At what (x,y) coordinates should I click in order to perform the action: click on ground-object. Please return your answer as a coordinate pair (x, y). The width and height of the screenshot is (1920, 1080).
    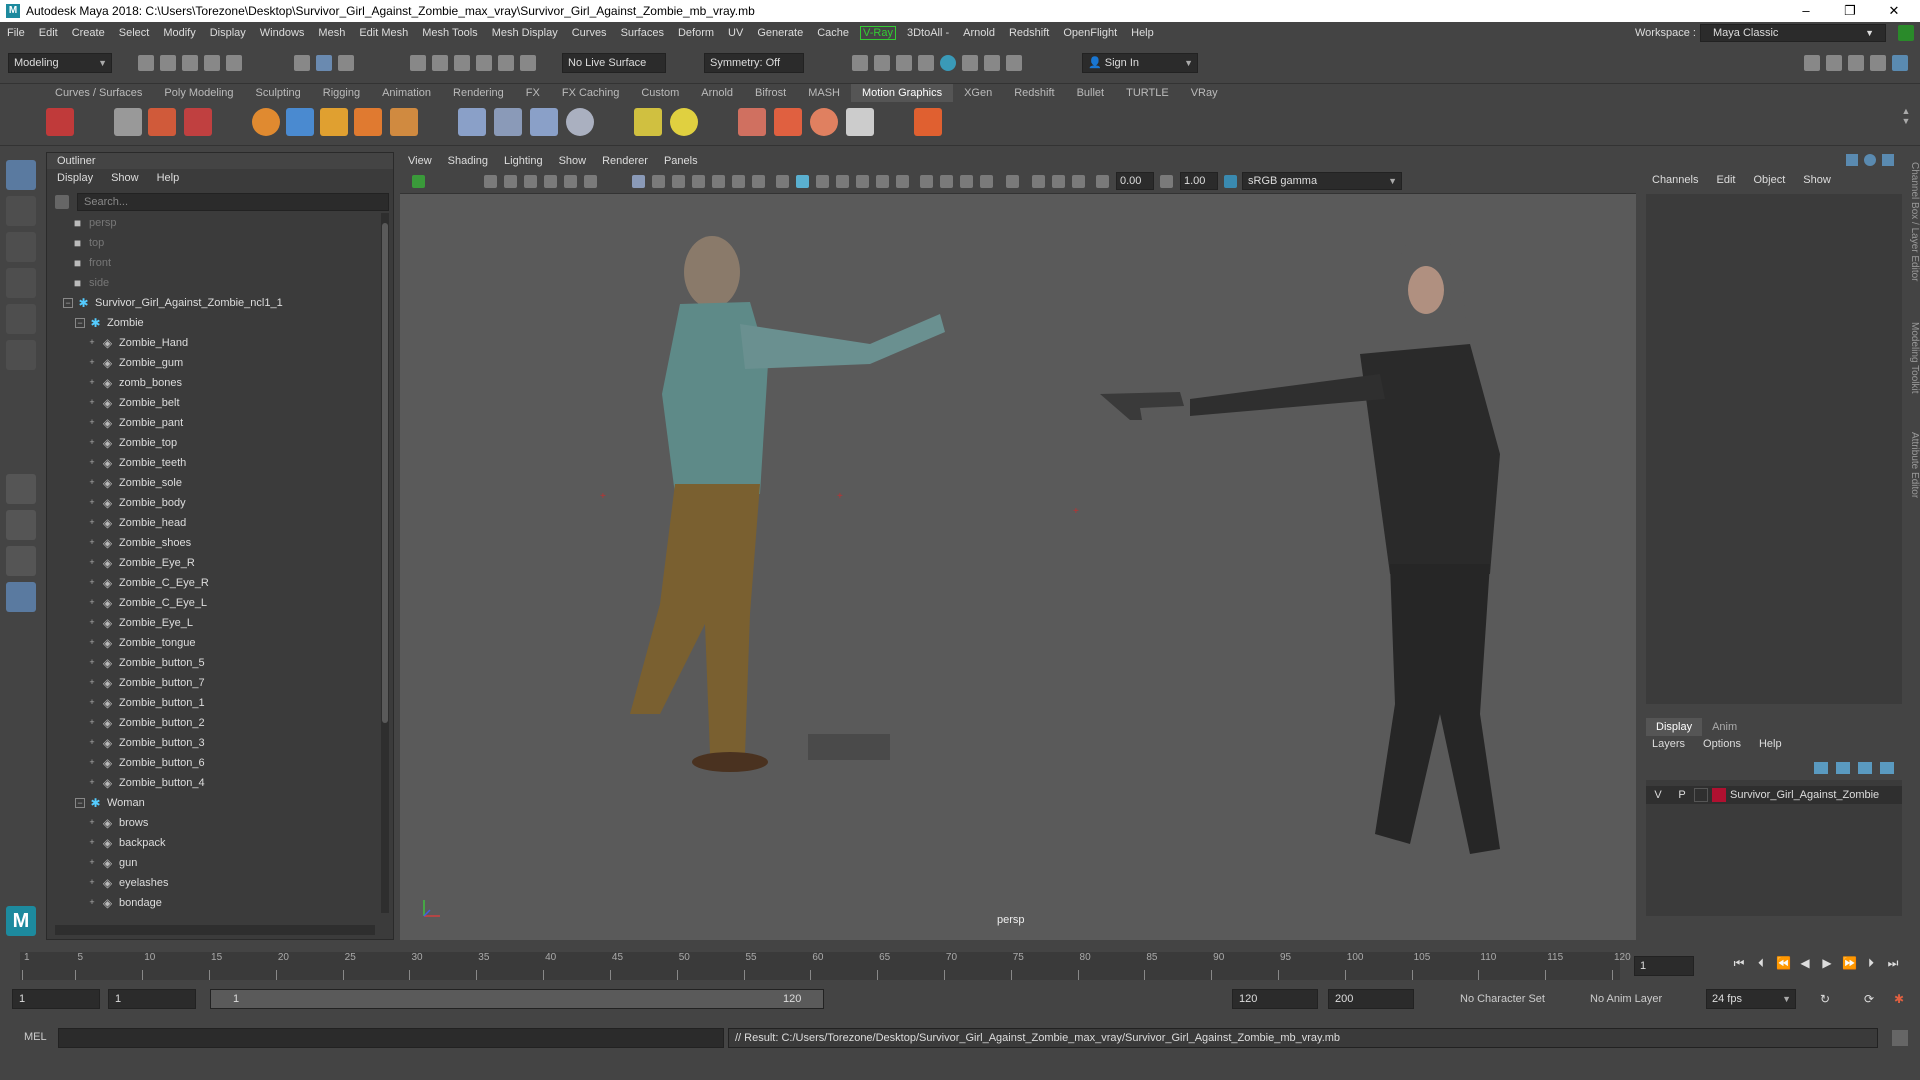
    Looking at the image, I should click on (849, 747).